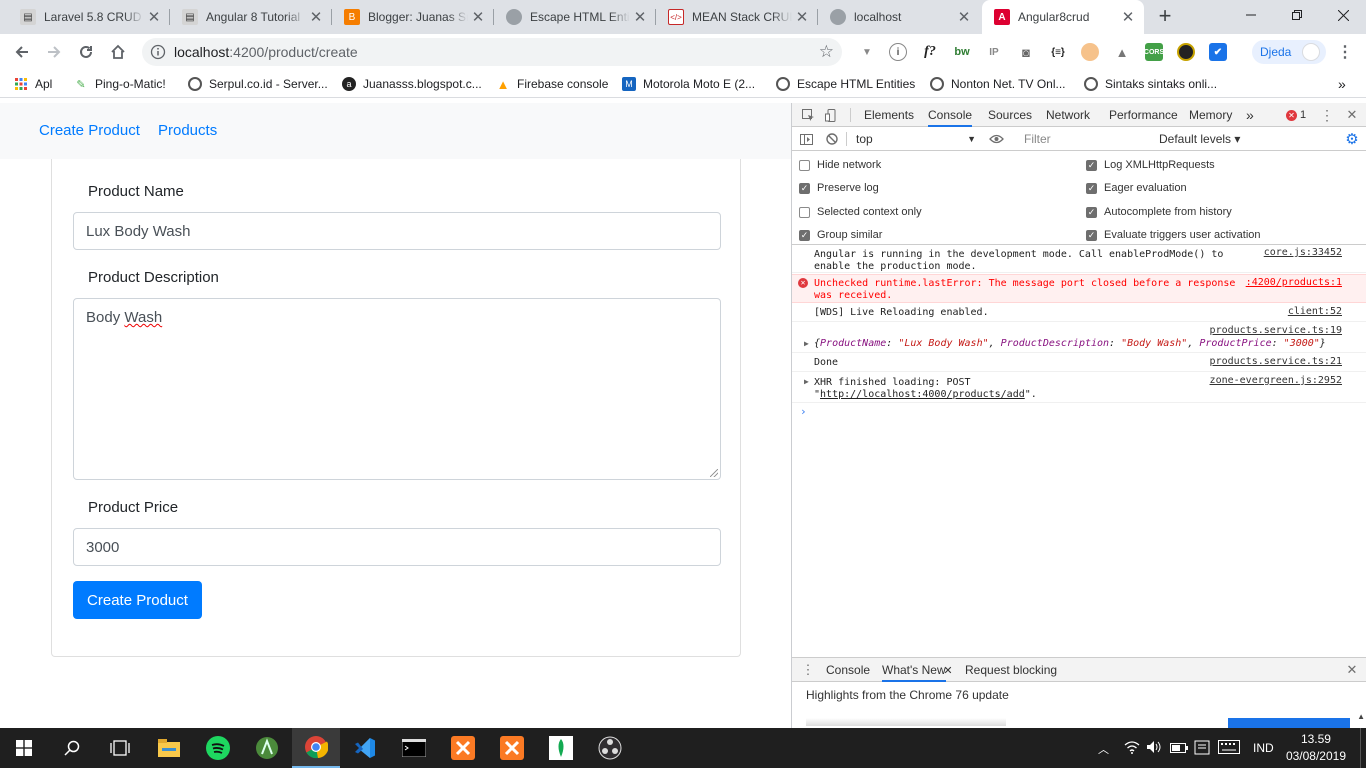  Describe the element at coordinates (1179, 749) in the screenshot. I see `battery-icon` at that location.